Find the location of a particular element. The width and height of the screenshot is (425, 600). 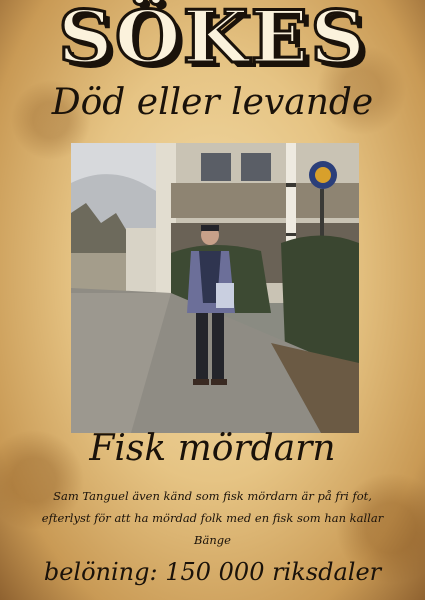

reward-text: belöning: 150 000 riksdaler is located at coordinates (212, 572).